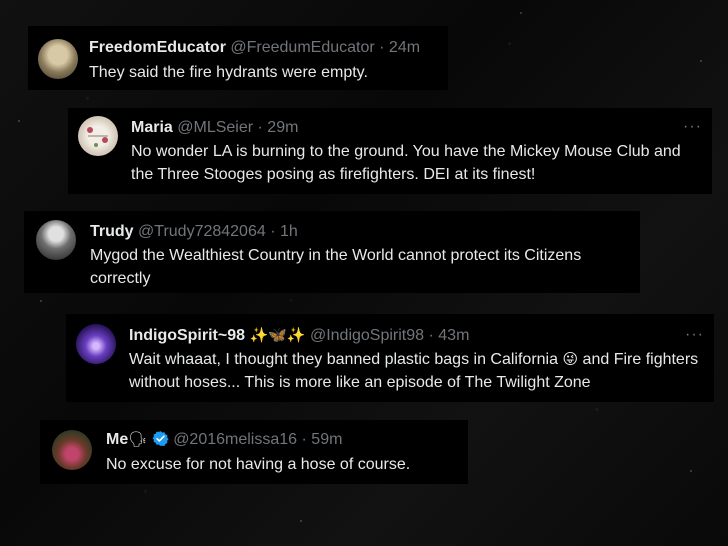 Image resolution: width=728 pixels, height=546 pixels. What do you see at coordinates (228, 72) in the screenshot?
I see `tweet-text: They said the fire hydrants were empty.` at bounding box center [228, 72].